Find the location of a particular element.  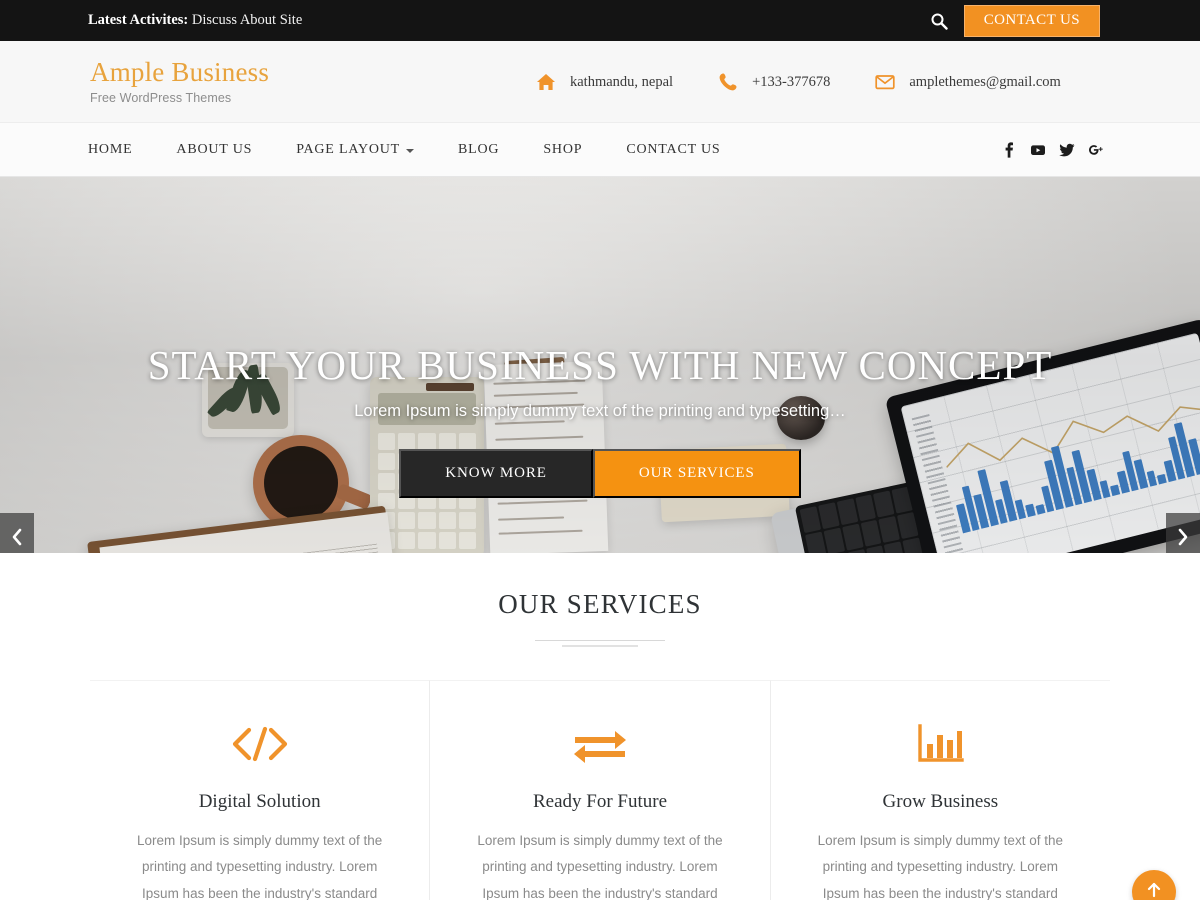

contact-email-text: amplethemes@gmail.com is located at coordinates (985, 81).